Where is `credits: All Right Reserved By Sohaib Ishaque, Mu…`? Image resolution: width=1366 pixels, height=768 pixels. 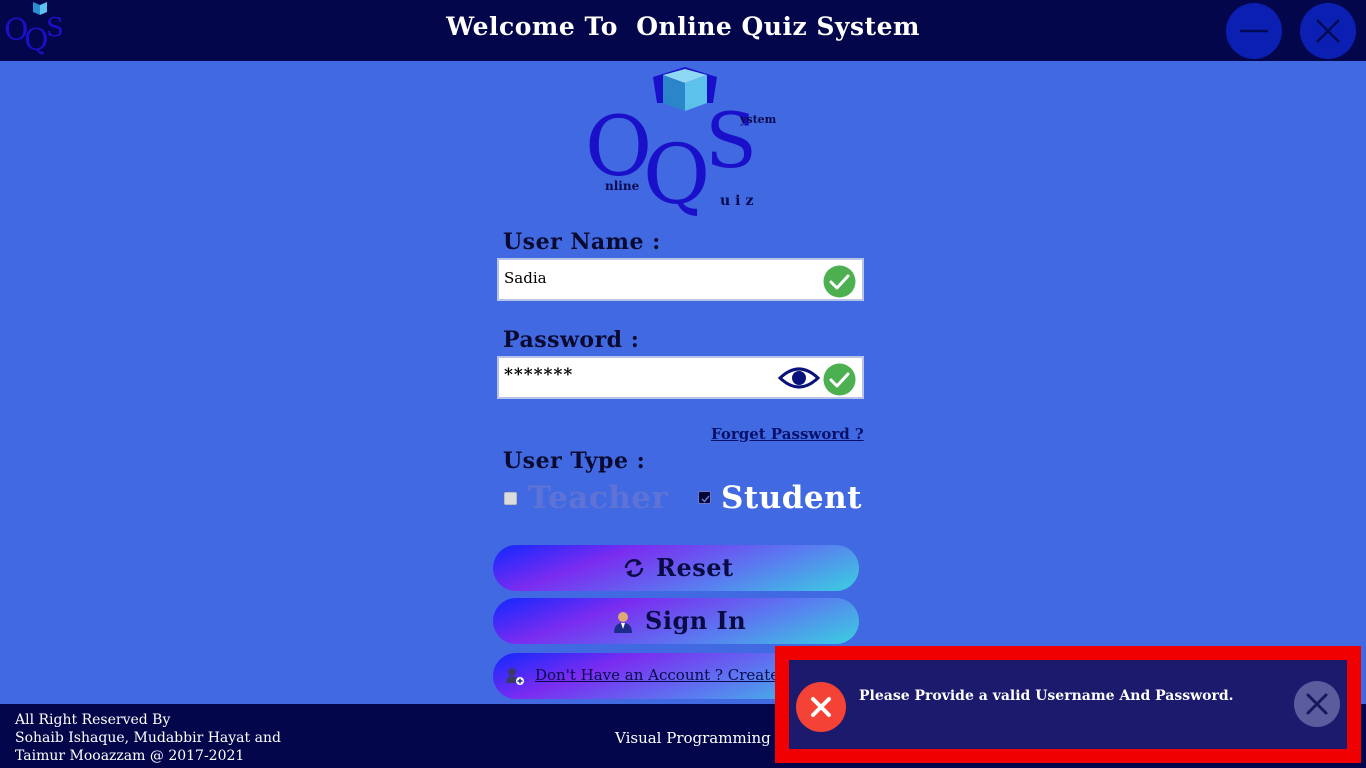
credits: All Right Reserved By Sohaib Ishaque, Mu… is located at coordinates (148, 738).